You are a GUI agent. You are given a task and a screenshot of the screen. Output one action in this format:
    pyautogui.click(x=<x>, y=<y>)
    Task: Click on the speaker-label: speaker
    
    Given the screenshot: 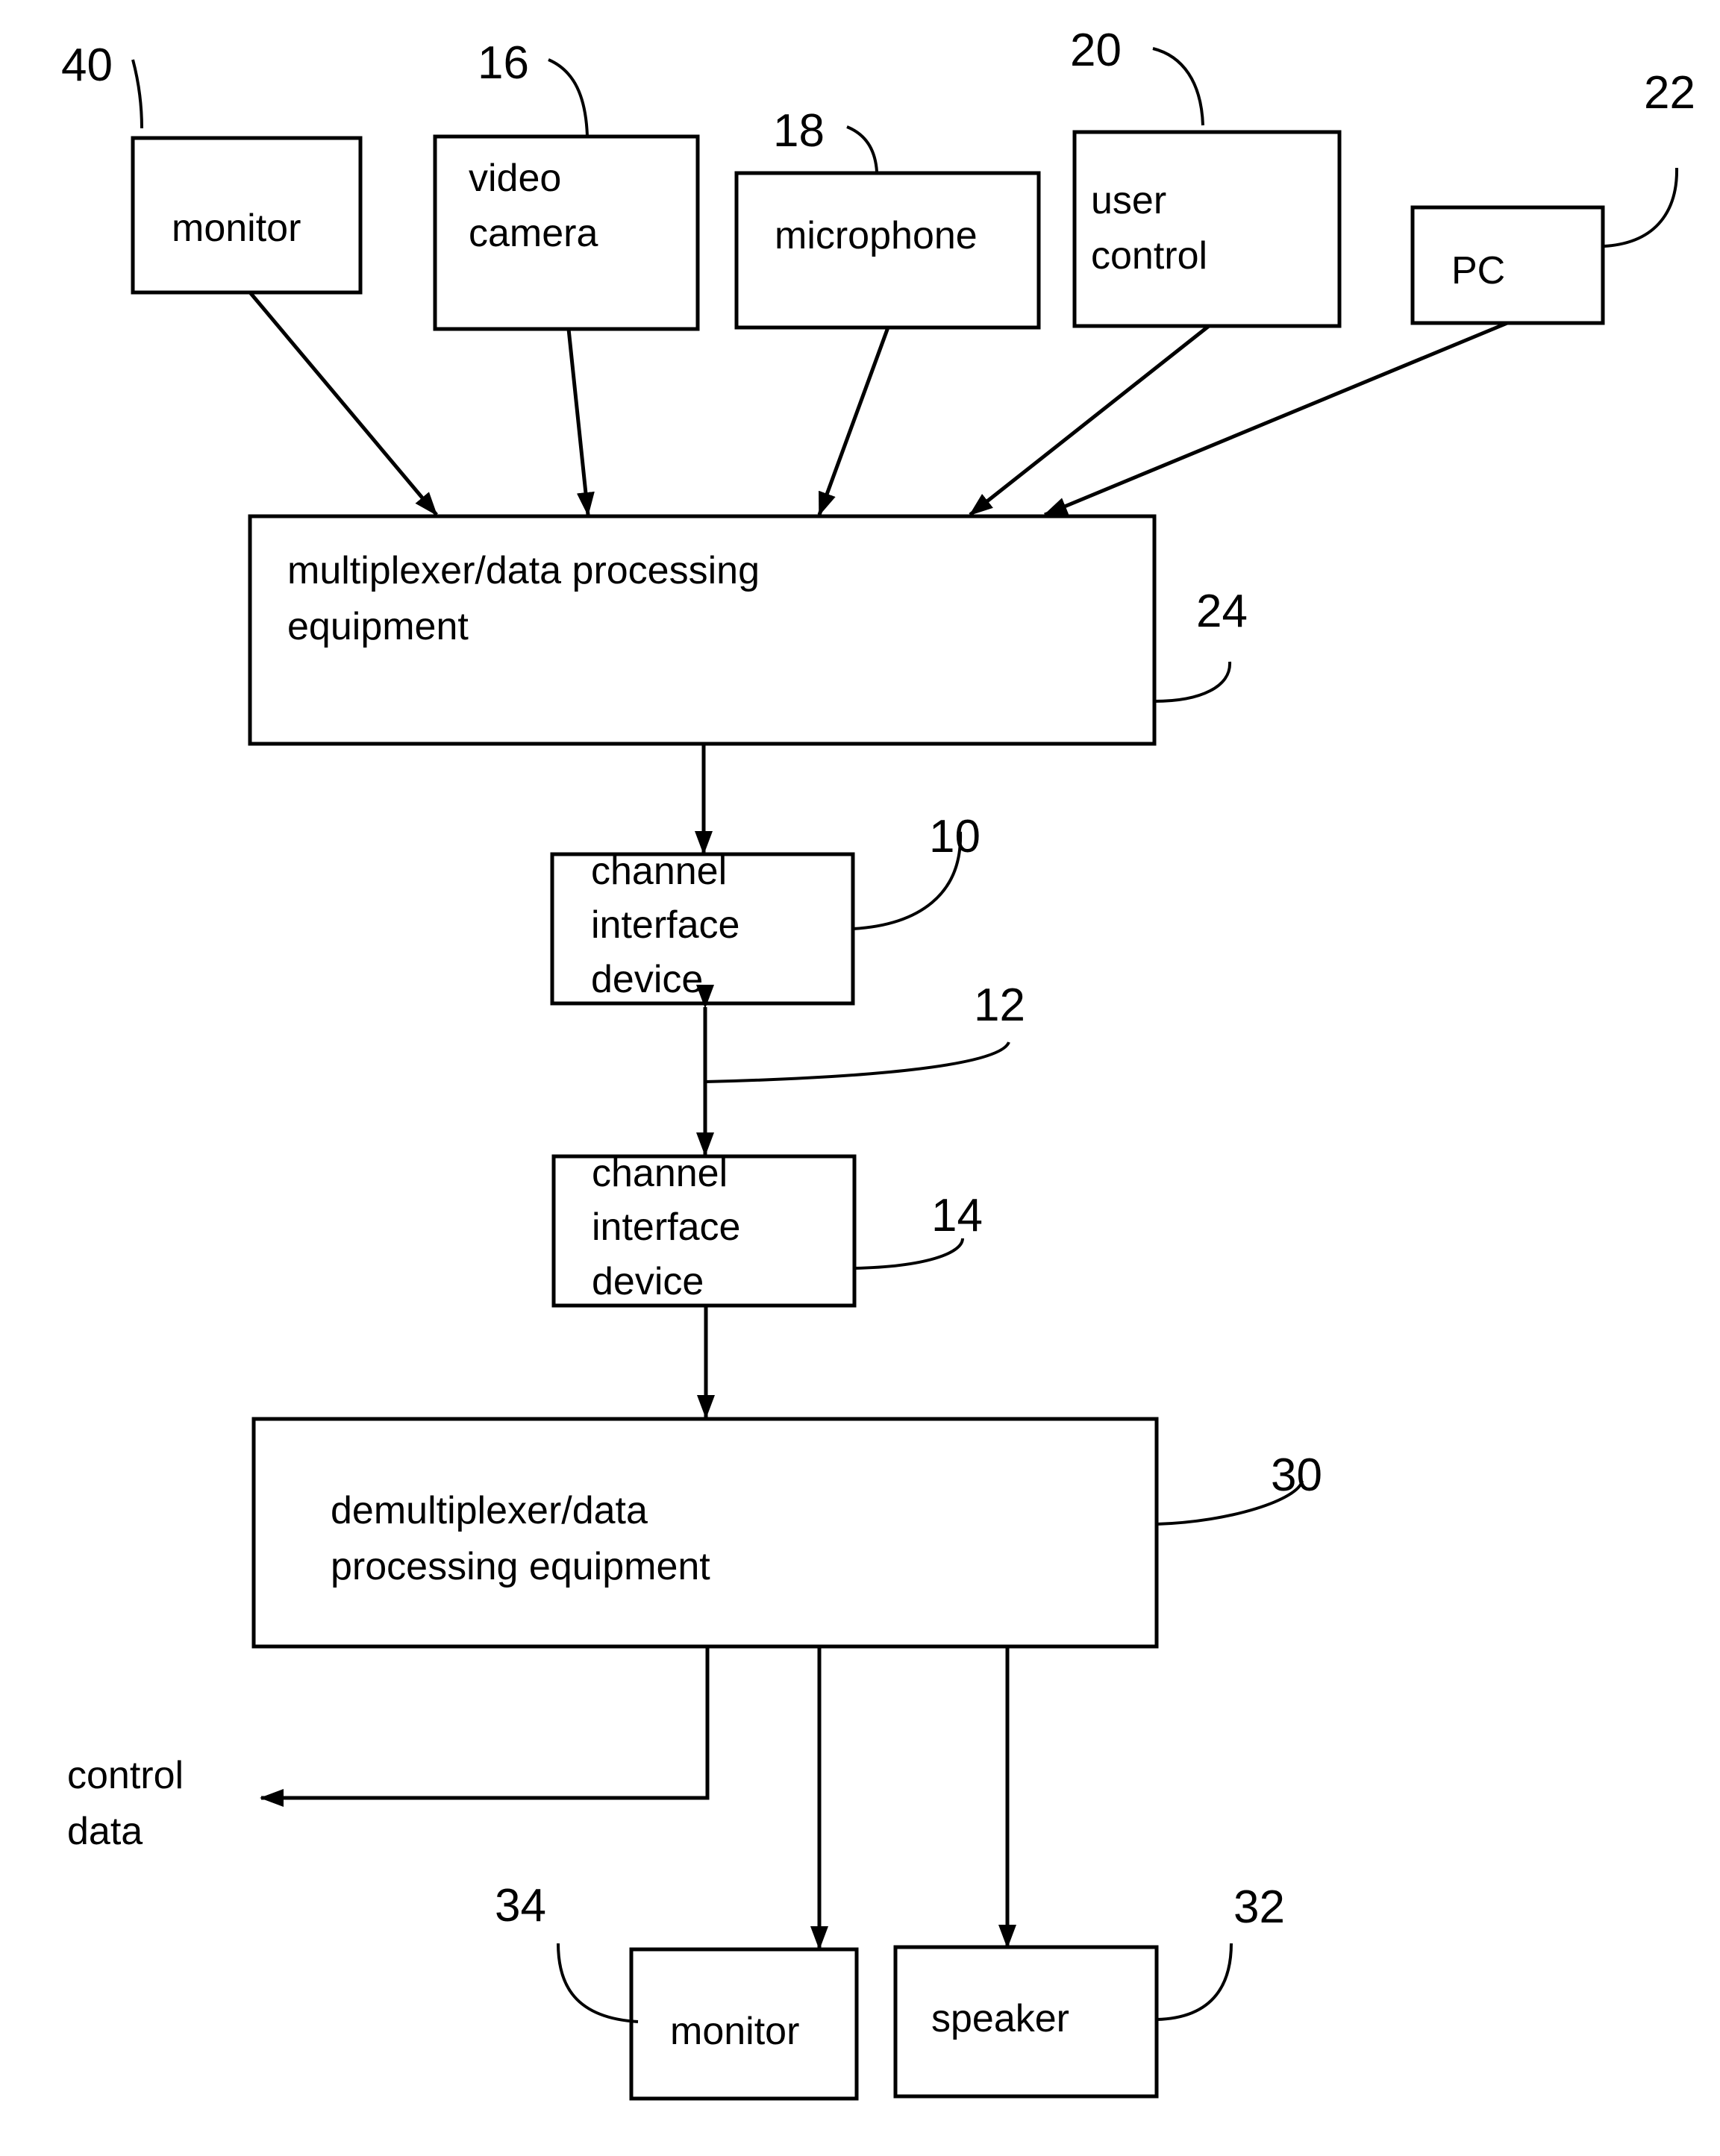 What is the action you would take?
    pyautogui.click(x=1000, y=2019)
    